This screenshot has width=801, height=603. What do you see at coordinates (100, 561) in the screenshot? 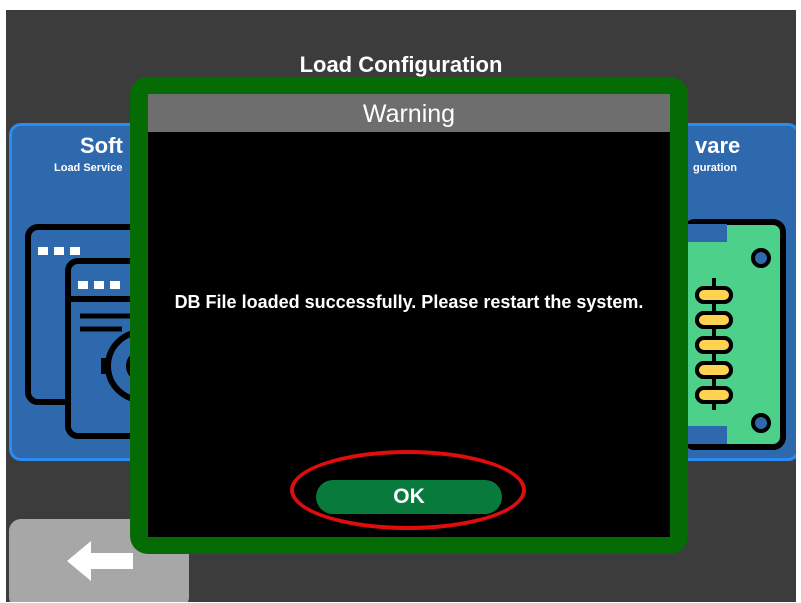
I see `arrow-left-icon` at bounding box center [100, 561].